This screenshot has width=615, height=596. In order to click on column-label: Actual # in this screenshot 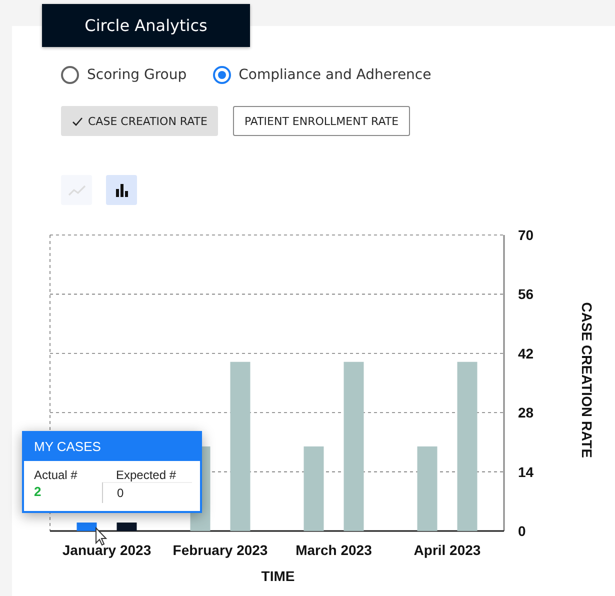, I will do `click(56, 475)`.